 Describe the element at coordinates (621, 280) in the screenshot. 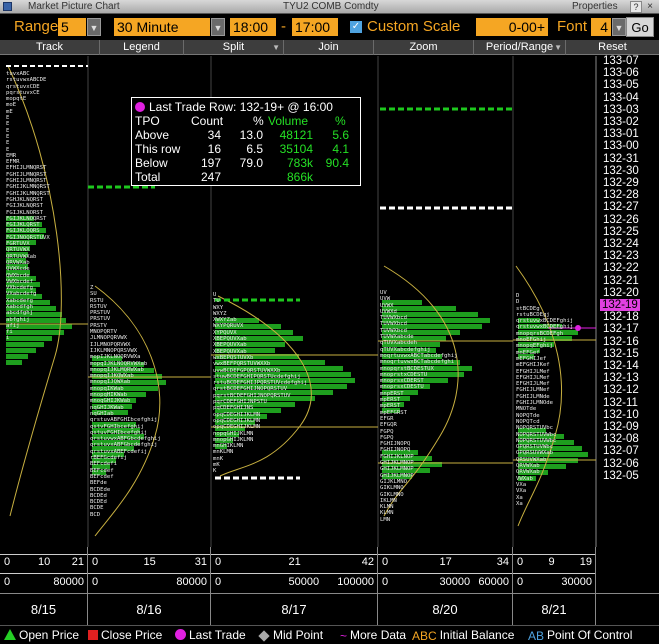

I see `price-label: 132-21` at that location.